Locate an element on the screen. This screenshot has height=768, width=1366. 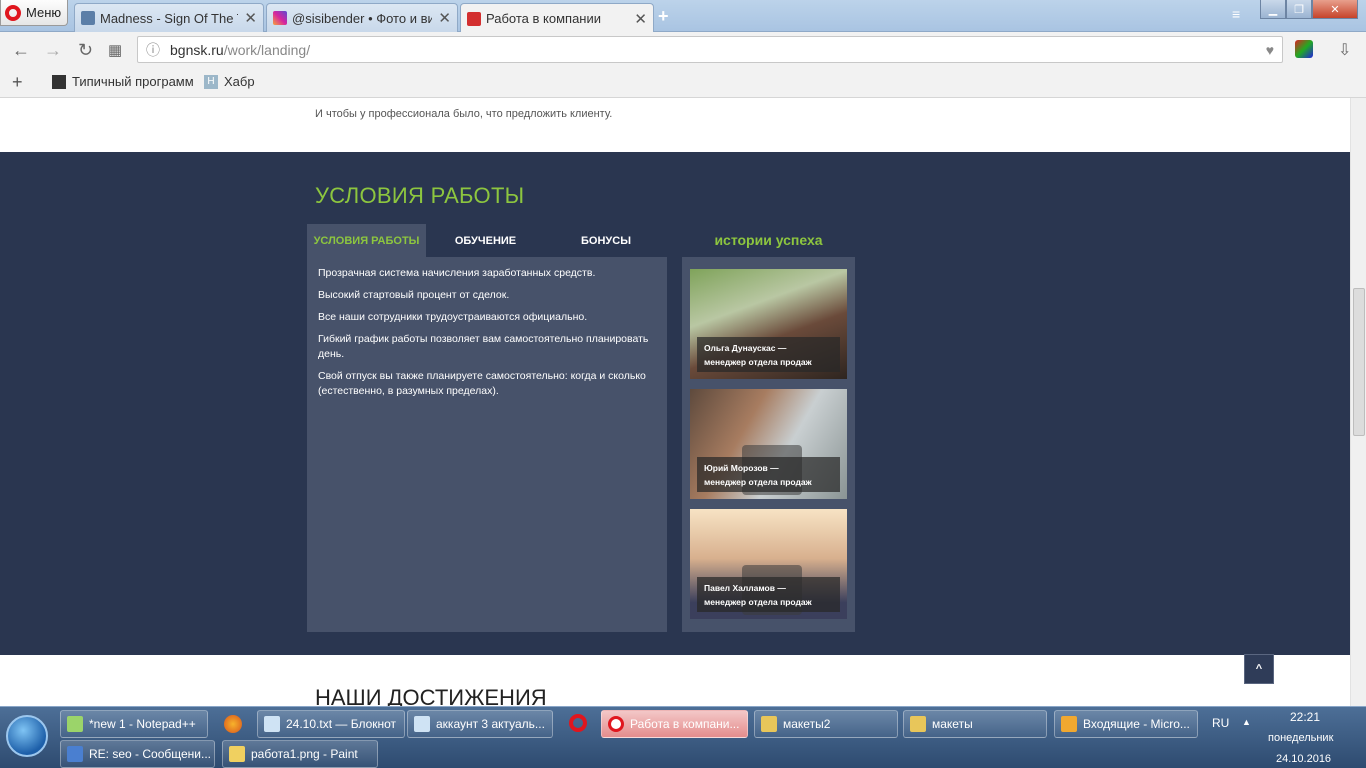
story-caption: Ольга Дунаускас — менеджер отдела продаж is located at coordinates (768, 354).